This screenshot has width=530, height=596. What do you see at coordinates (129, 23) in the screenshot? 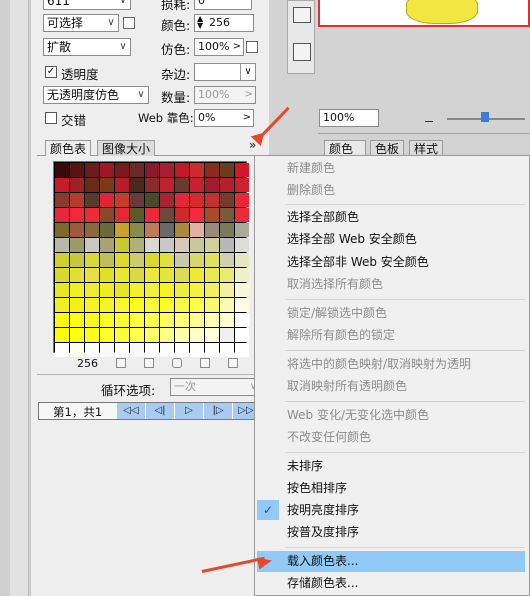
I see `reduction-option-icon` at bounding box center [129, 23].